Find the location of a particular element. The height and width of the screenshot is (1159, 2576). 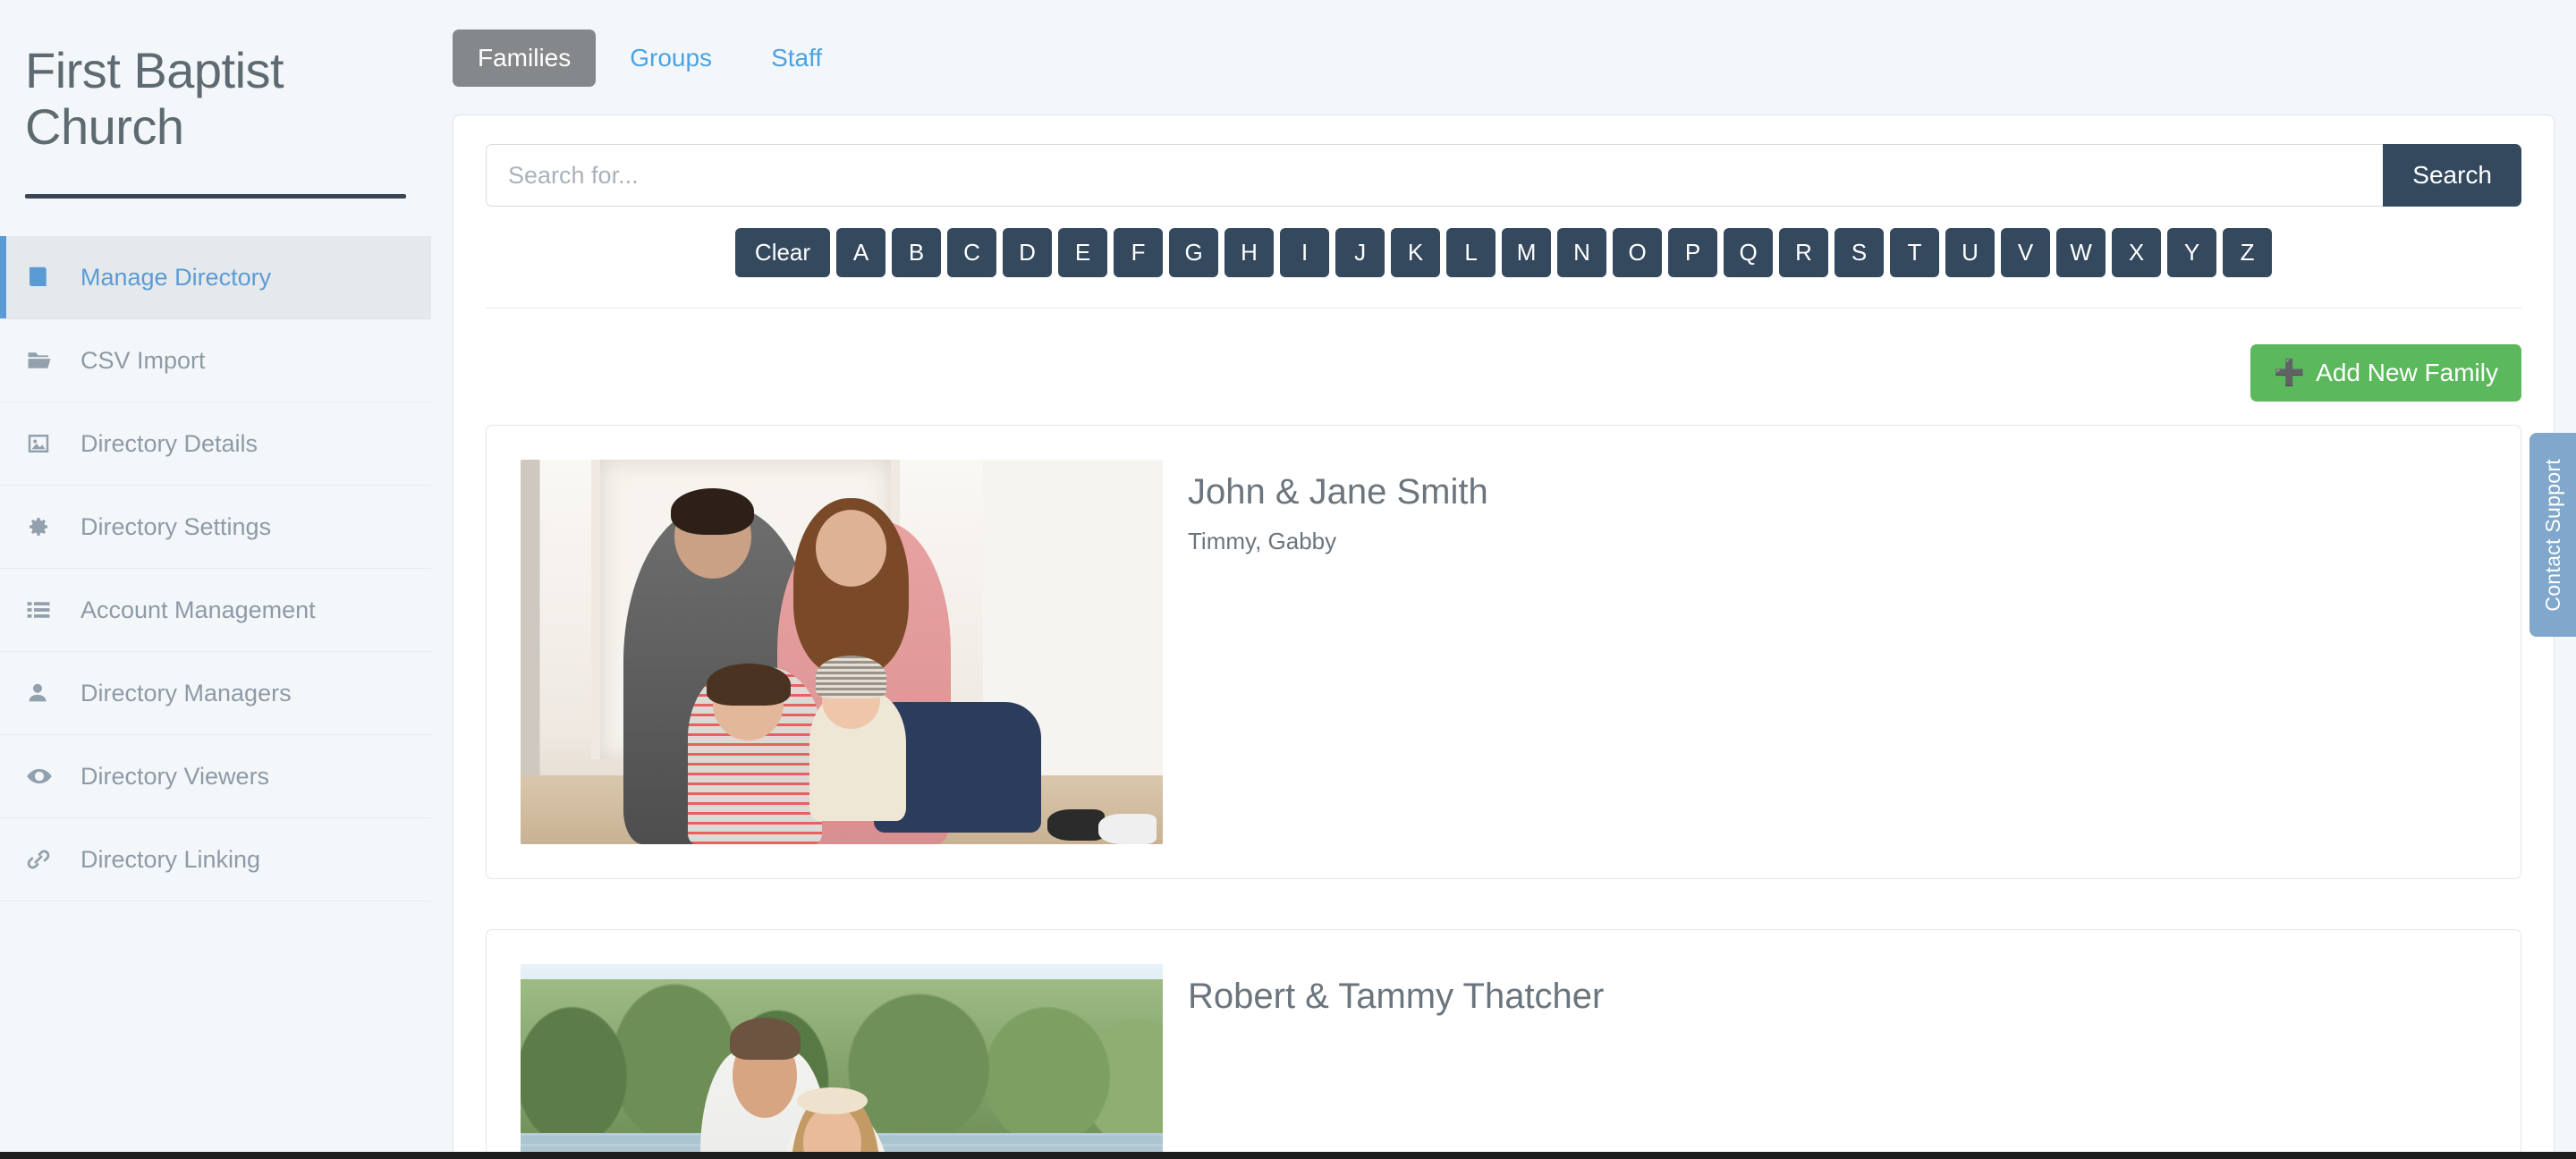

user-icon is located at coordinates (45, 693).